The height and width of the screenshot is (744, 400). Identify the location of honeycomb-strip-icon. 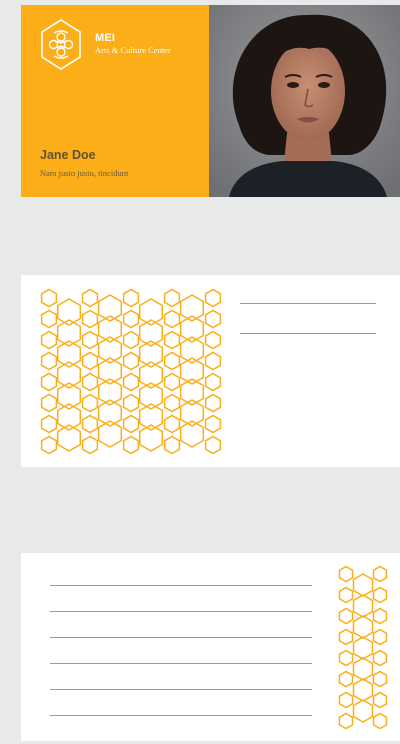
(364, 654).